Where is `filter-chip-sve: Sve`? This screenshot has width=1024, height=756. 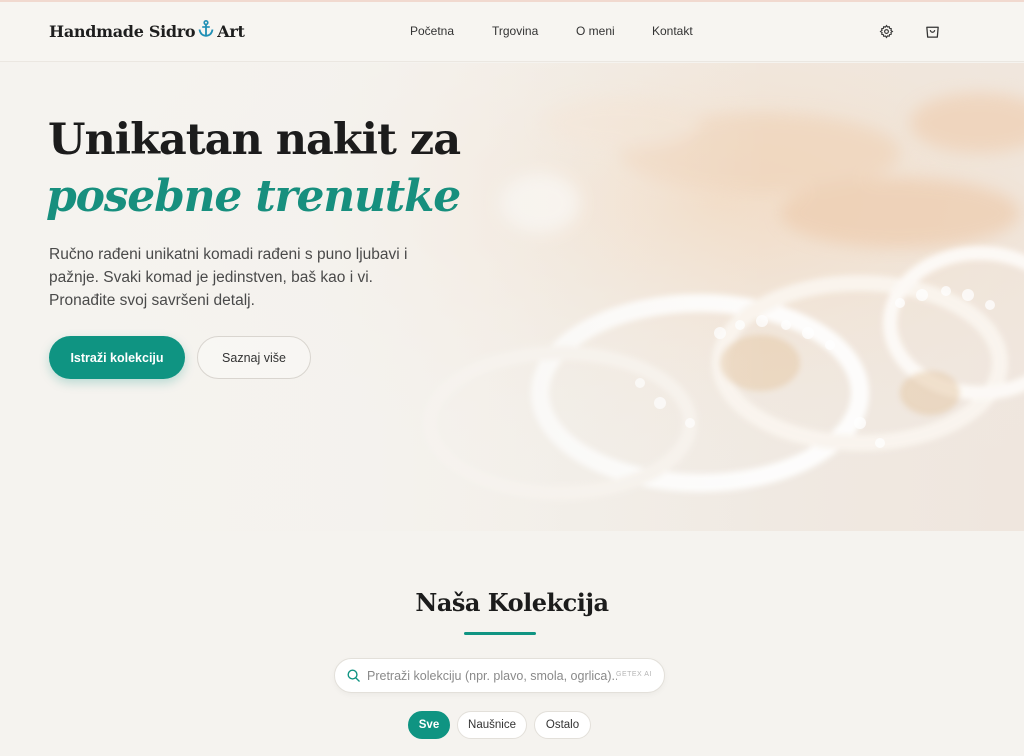 filter-chip-sve: Sve is located at coordinates (429, 725).